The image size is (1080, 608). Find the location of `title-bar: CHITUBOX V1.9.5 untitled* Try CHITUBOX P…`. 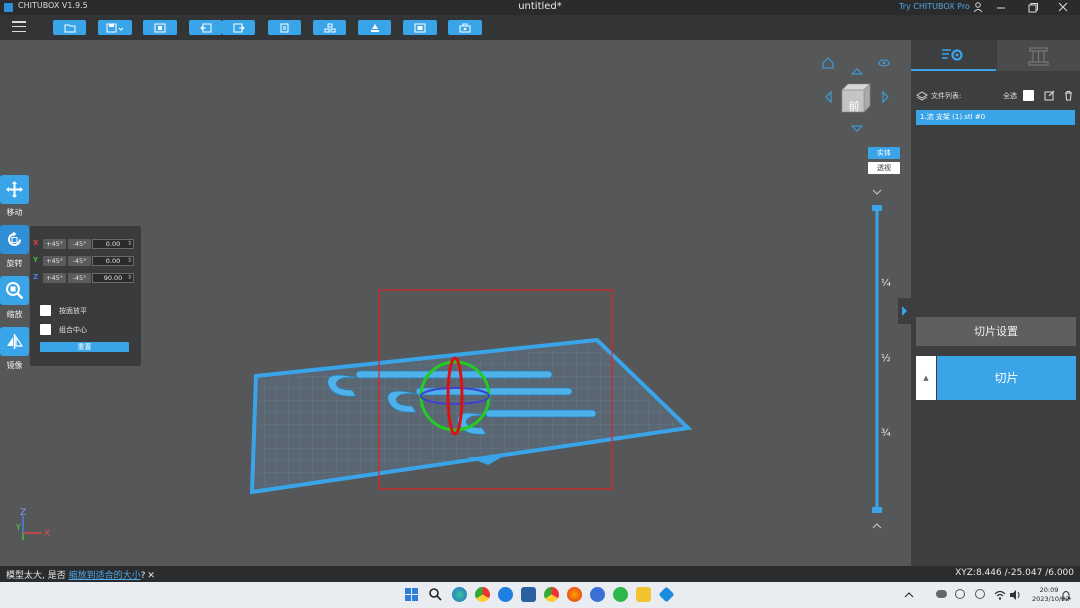

title-bar: CHITUBOX V1.9.5 untitled* Try CHITUBOX P… is located at coordinates (540, 7).